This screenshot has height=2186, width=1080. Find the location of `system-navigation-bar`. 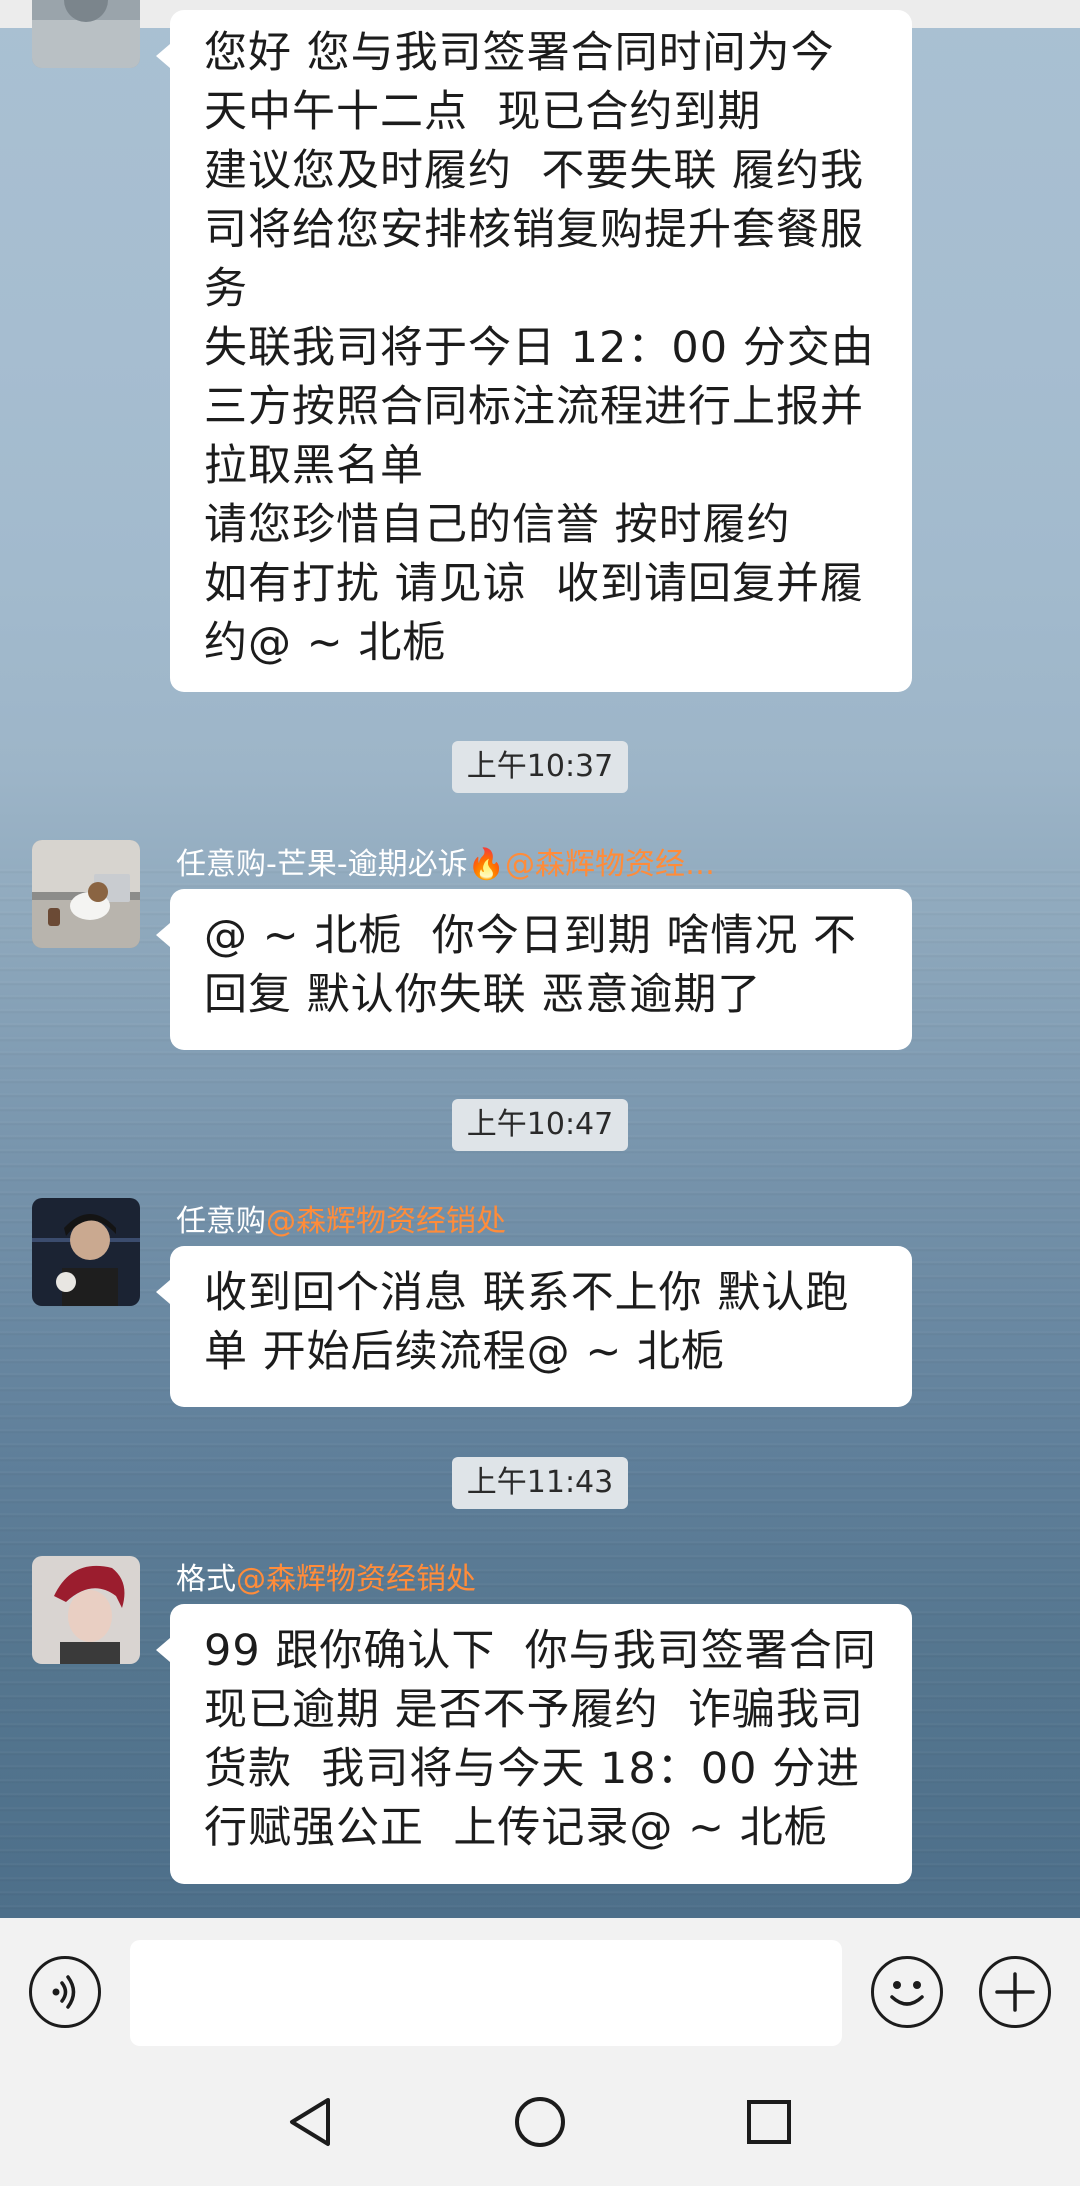

system-navigation-bar is located at coordinates (540, 2122).